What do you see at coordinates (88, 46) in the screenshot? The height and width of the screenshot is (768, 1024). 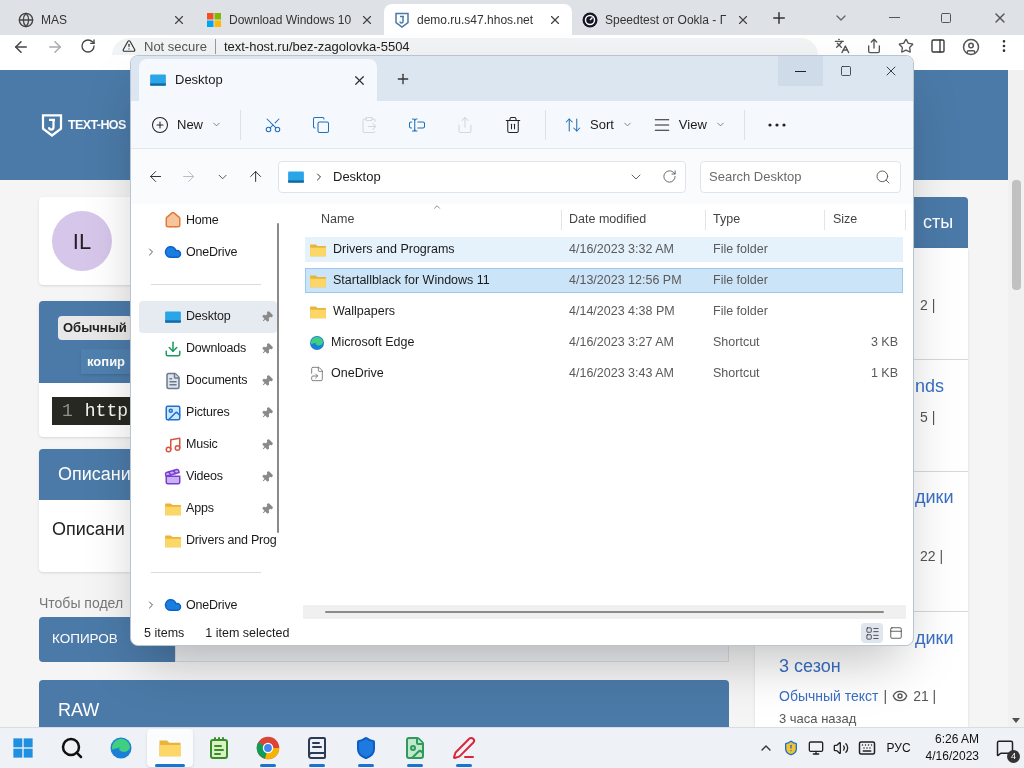 I see `reload-icon` at bounding box center [88, 46].